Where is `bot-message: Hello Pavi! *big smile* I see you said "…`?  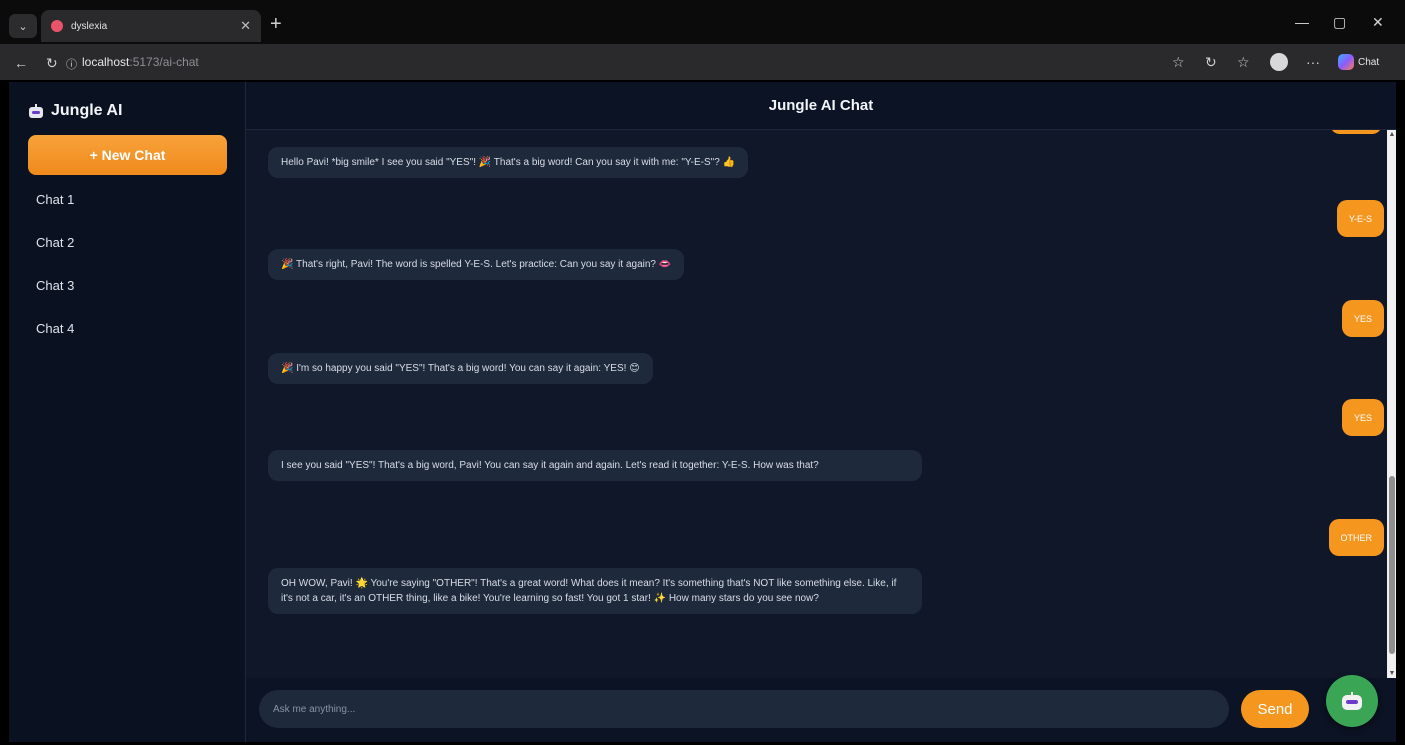
bot-message: Hello Pavi! *big smile* I see you said "… is located at coordinates (508, 162).